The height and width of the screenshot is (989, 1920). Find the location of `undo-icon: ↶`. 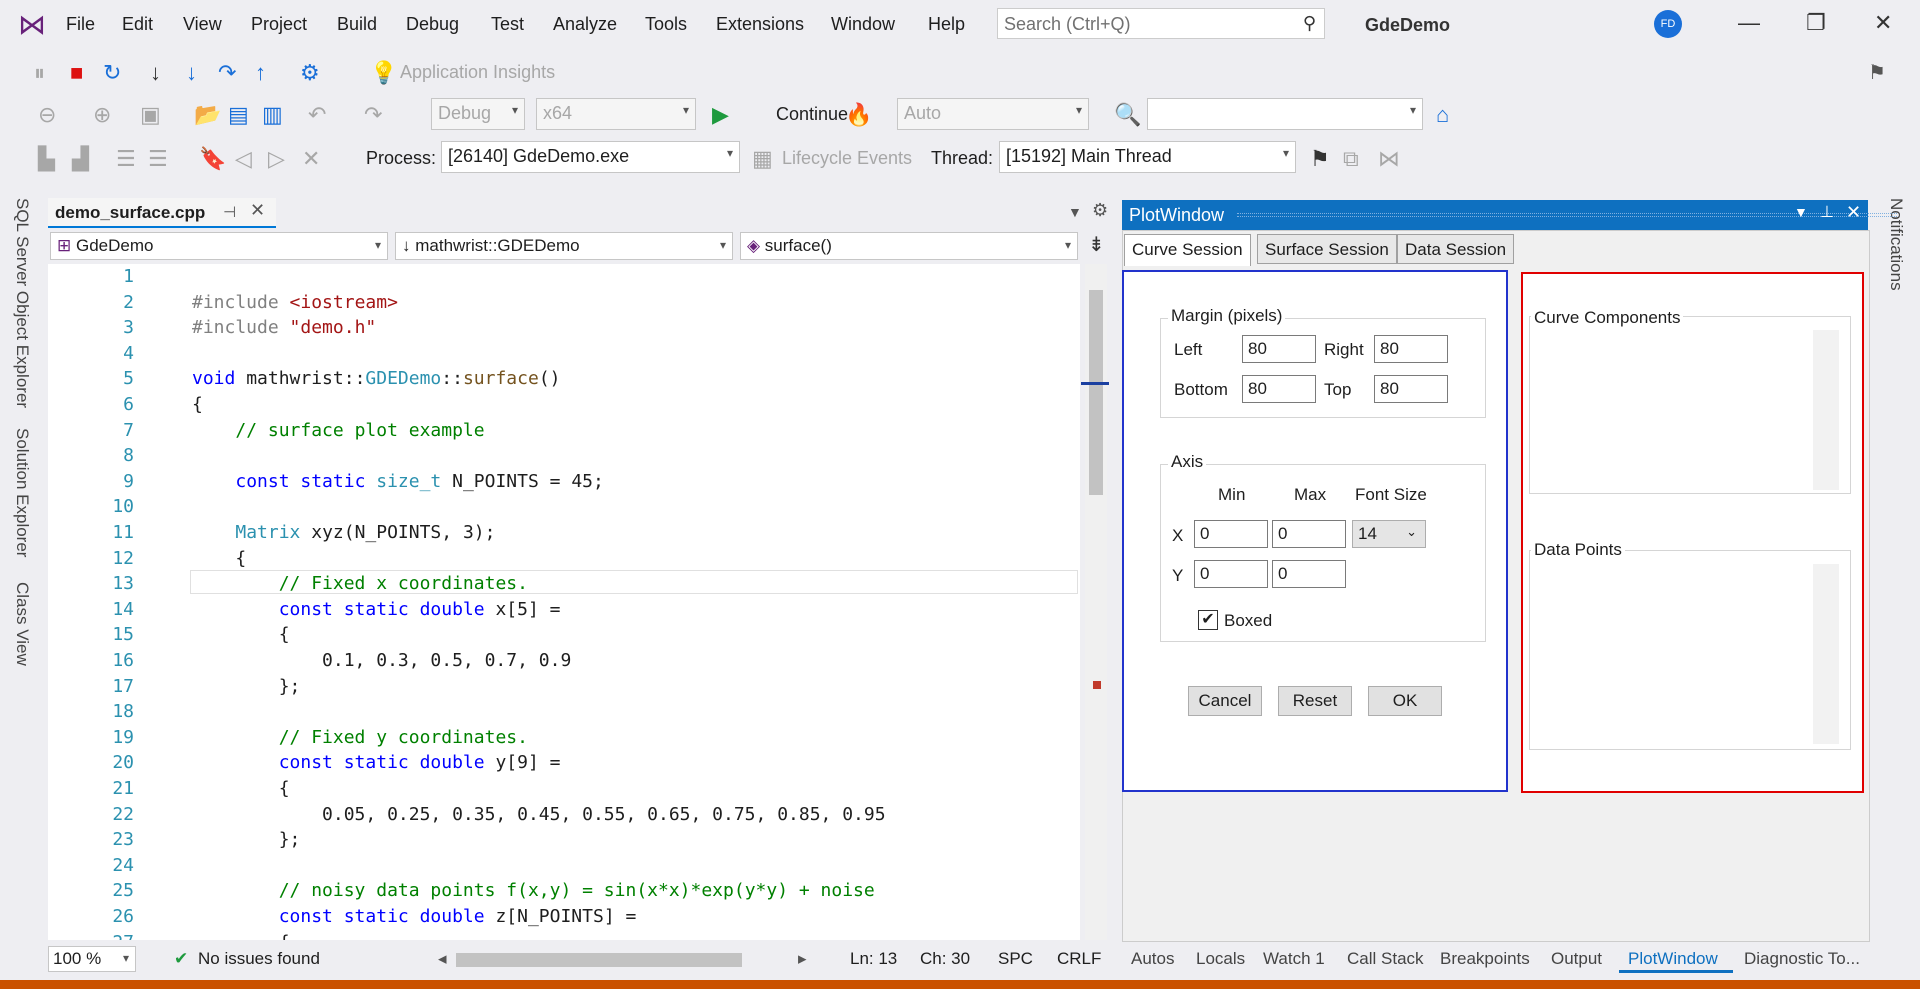

undo-icon: ↶ is located at coordinates (317, 115).